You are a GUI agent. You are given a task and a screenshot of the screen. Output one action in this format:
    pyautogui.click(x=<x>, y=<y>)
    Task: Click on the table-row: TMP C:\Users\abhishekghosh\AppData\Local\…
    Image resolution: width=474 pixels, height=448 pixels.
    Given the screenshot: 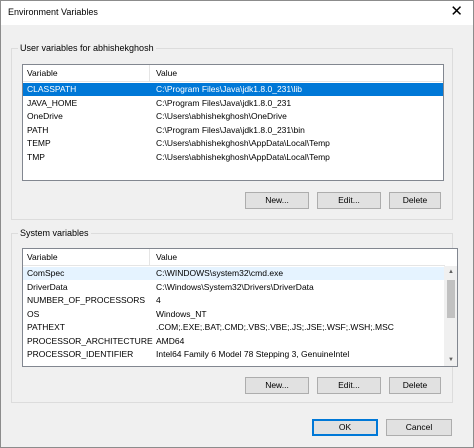 What is the action you would take?
    pyautogui.click(x=233, y=157)
    